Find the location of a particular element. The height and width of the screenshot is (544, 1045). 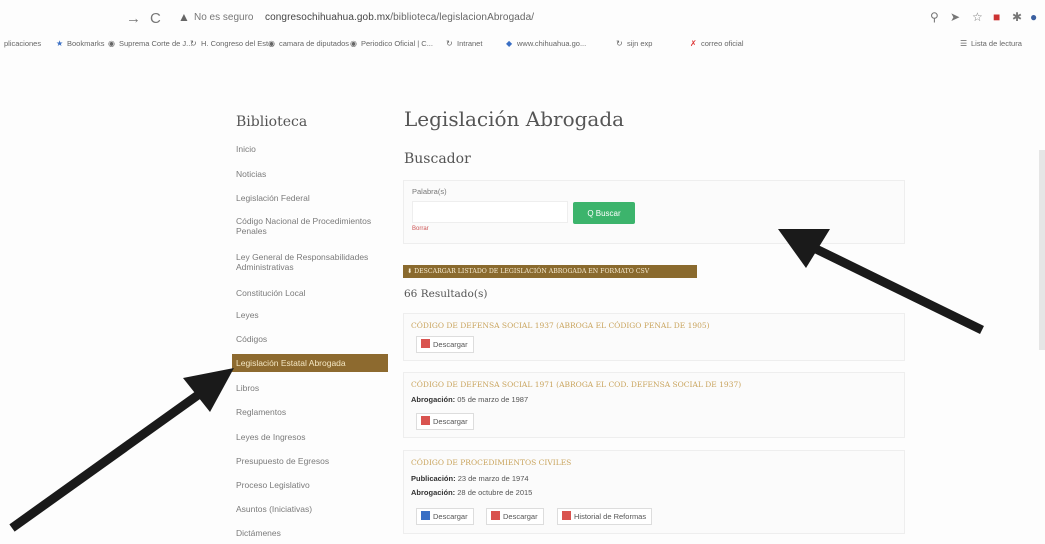

arrow-to-search is located at coordinates (881, 282).